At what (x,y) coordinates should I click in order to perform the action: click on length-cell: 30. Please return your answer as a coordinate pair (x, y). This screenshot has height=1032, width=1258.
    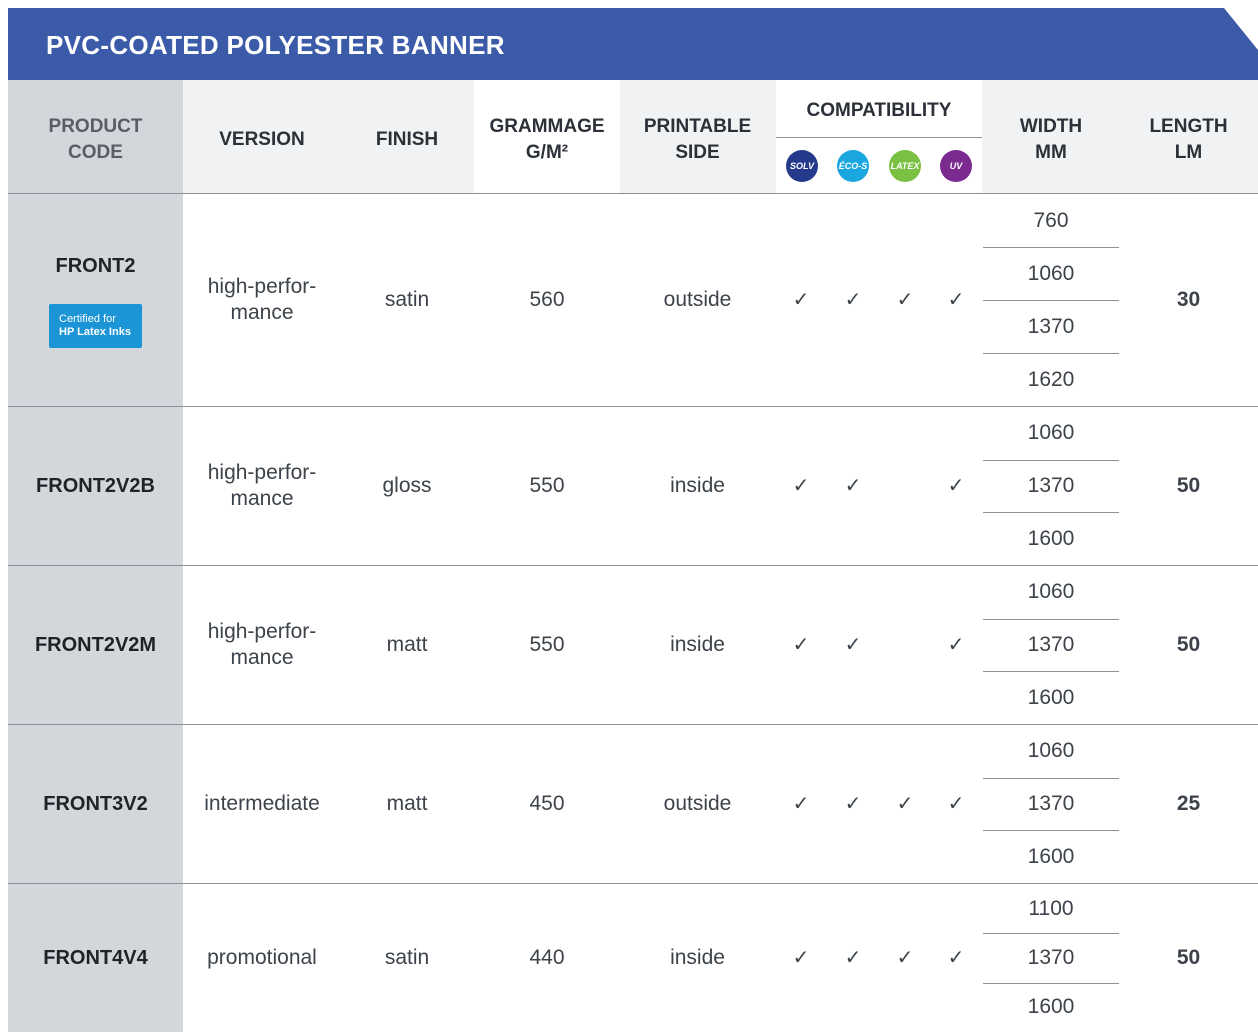
    Looking at the image, I should click on (1188, 299).